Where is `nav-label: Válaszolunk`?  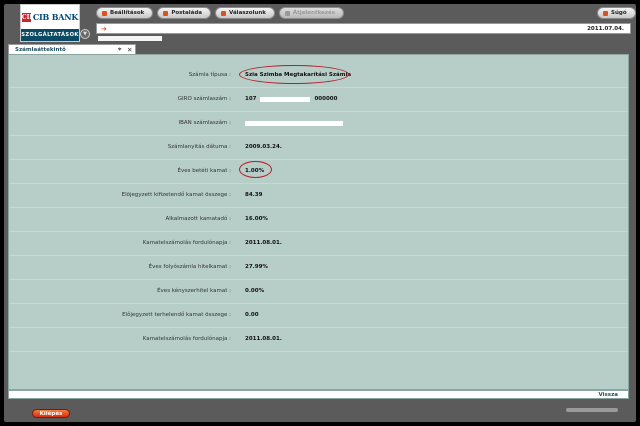
nav-label: Válaszolunk is located at coordinates (247, 13).